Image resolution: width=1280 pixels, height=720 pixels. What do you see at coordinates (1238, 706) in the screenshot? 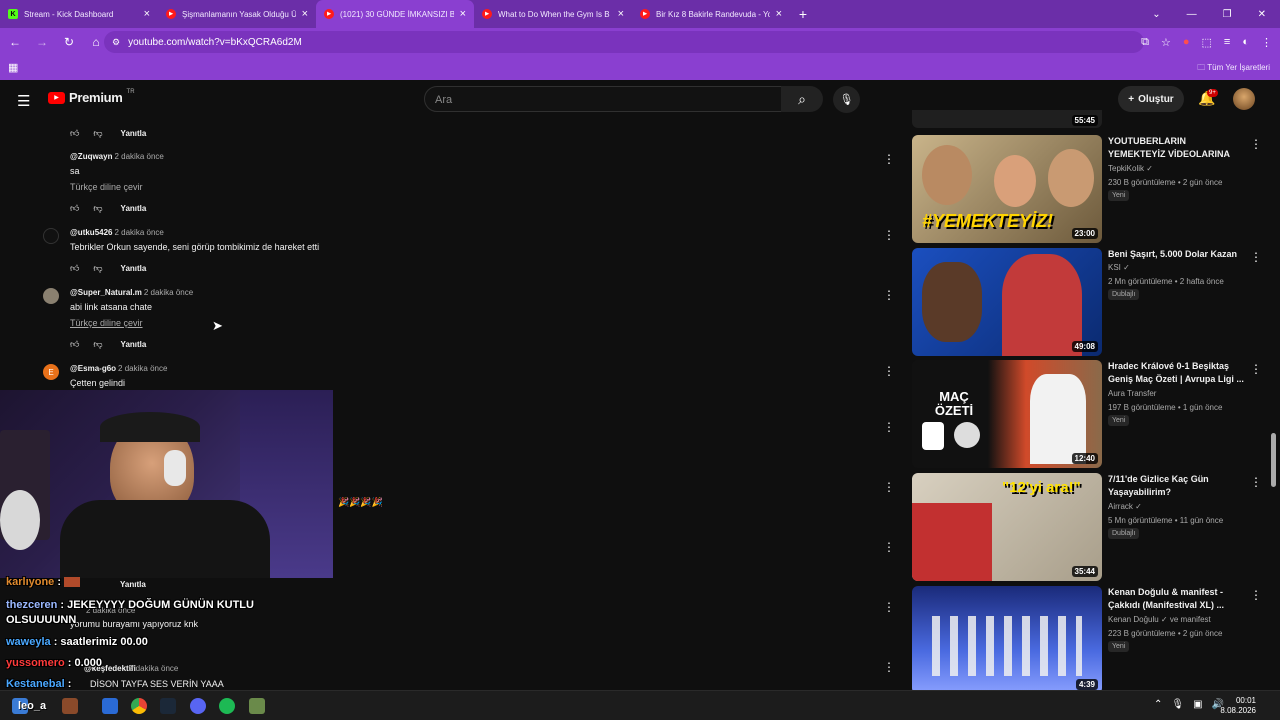
I see `clock: 00:01 8.08.2026` at bounding box center [1238, 706].